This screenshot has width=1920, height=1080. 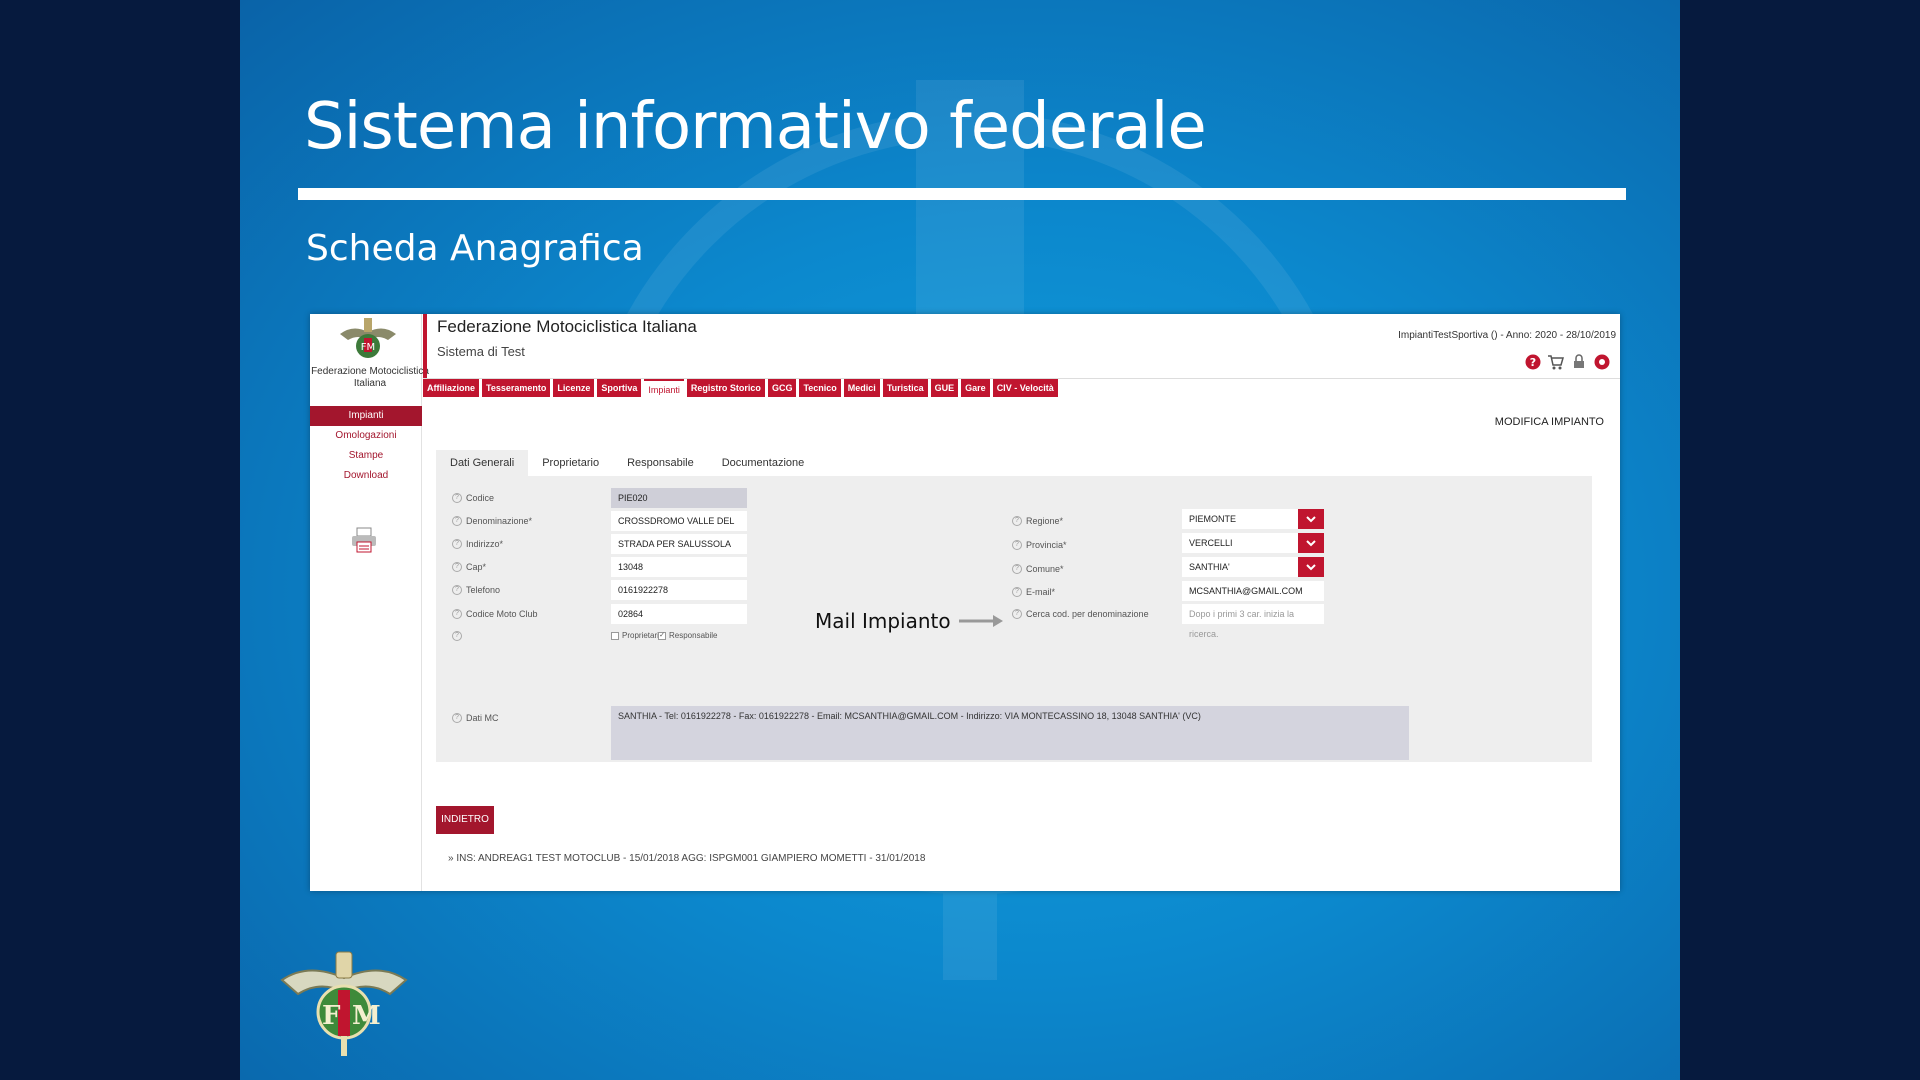 What do you see at coordinates (475, 718) in the screenshot?
I see `dati-mc-label: ? Dati MC` at bounding box center [475, 718].